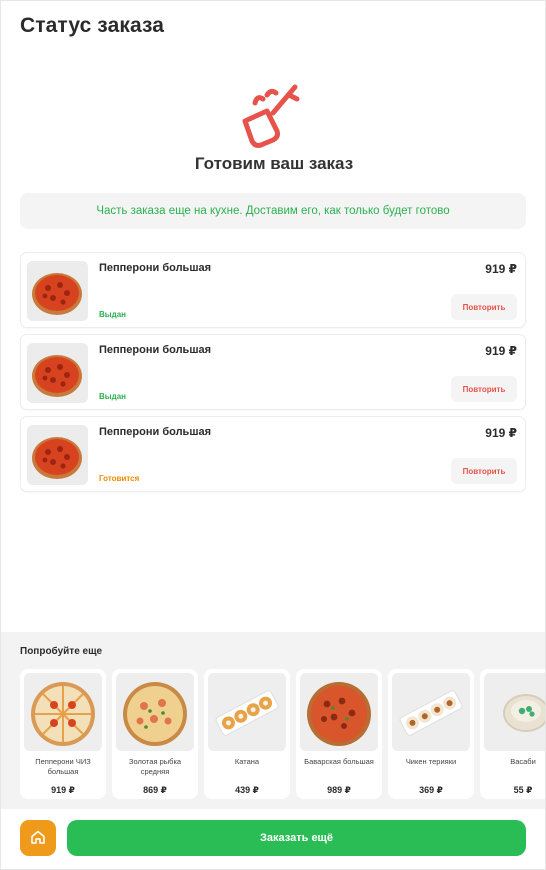  What do you see at coordinates (247, 761) in the screenshot?
I see `recommendation-name: Катана` at bounding box center [247, 761].